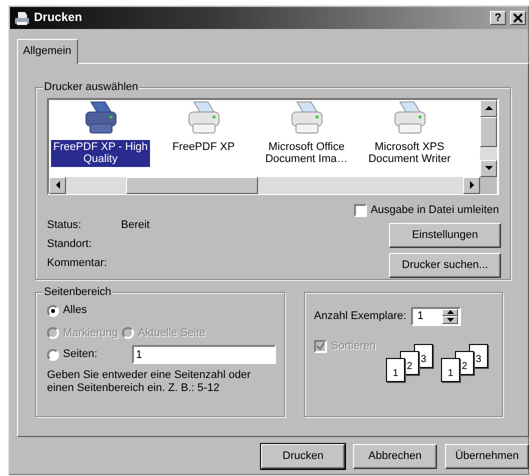 This screenshot has height=476, width=529. I want to click on field-label: Anzahl Exemplare:, so click(360, 316).